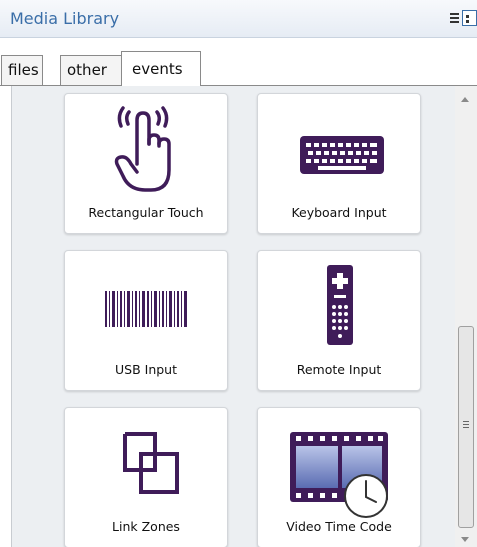 The width and height of the screenshot is (477, 547). I want to click on barcode-icon, so click(146, 309).